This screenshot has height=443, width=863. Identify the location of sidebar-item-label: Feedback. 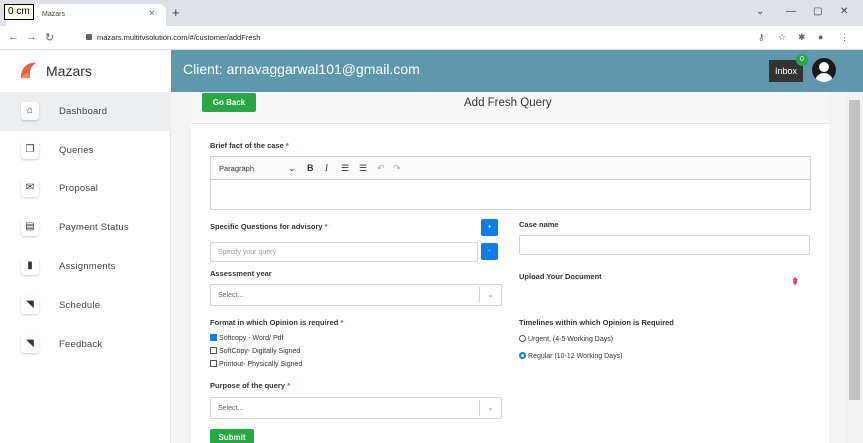
(81, 344).